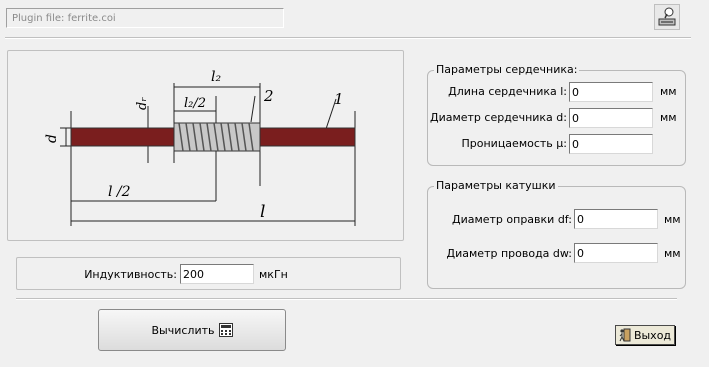  Describe the element at coordinates (216, 77) in the screenshot. I see `label-l2: l₂` at that location.